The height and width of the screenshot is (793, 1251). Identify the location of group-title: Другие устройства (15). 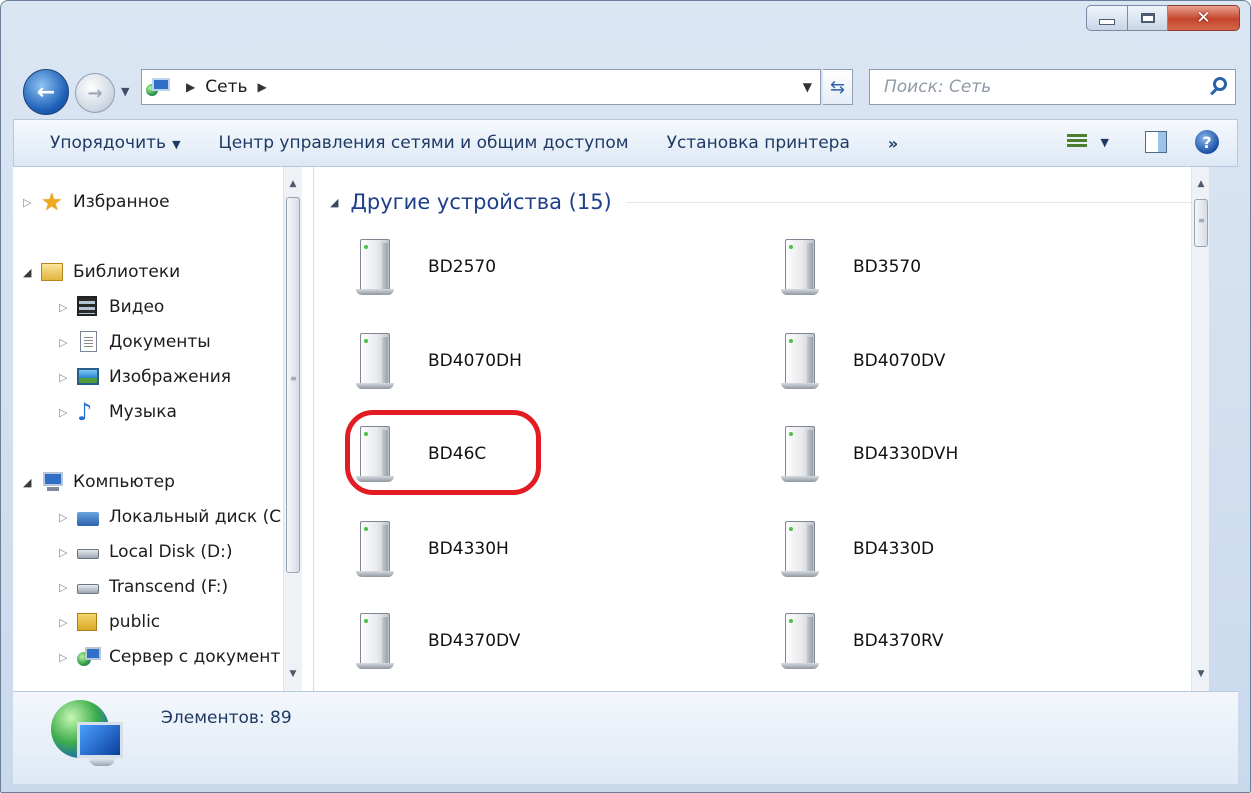
(481, 202).